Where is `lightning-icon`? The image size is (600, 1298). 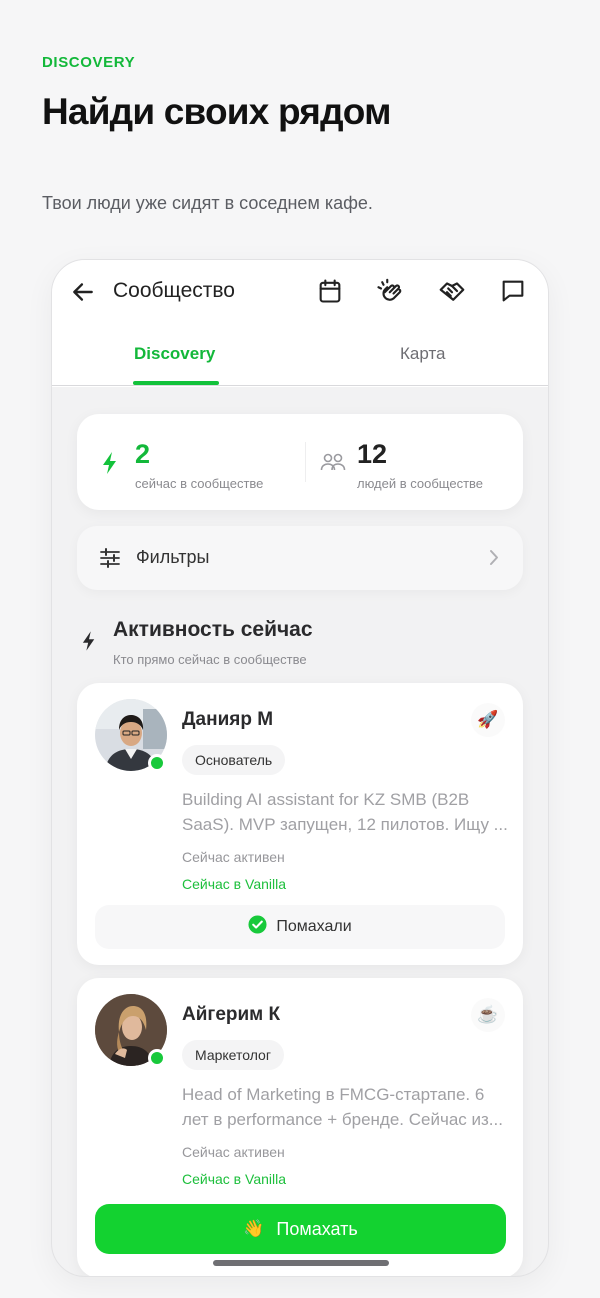
lightning-icon is located at coordinates (110, 463).